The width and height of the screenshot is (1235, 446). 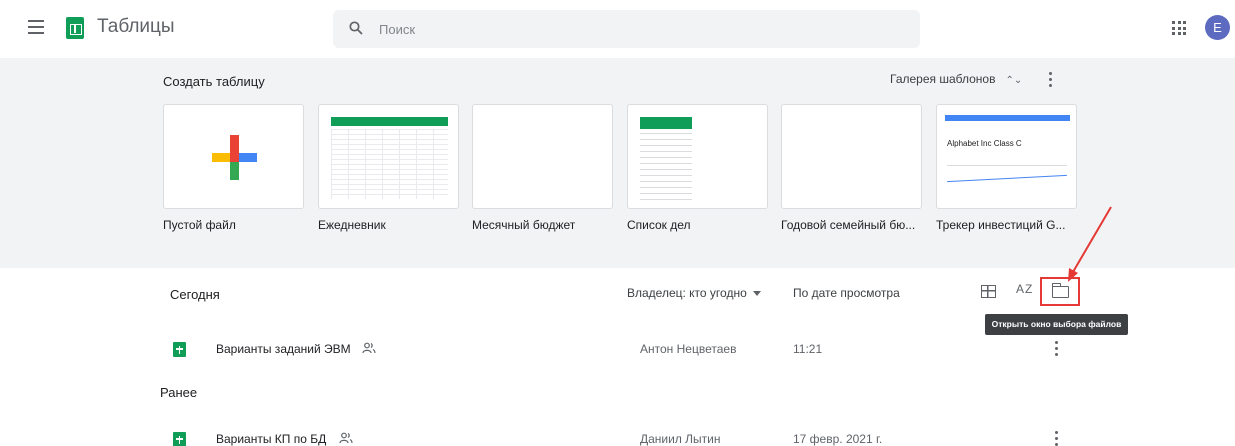 I want to click on sort-az-icon: AZ, so click(x=1024, y=289).